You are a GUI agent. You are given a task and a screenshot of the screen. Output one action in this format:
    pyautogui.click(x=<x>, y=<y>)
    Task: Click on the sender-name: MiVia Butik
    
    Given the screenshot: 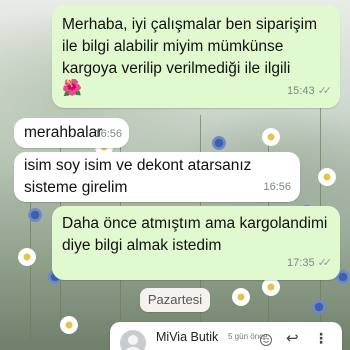 What is the action you would take?
    pyautogui.click(x=187, y=337)
    